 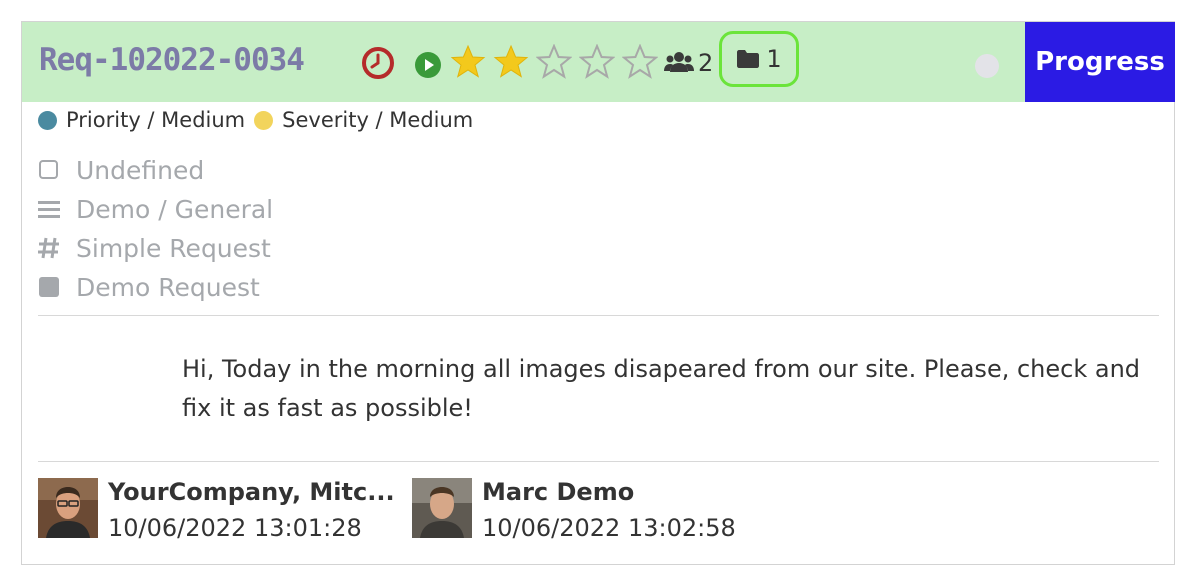 What do you see at coordinates (748, 59) in the screenshot?
I see `folder-icon` at bounding box center [748, 59].